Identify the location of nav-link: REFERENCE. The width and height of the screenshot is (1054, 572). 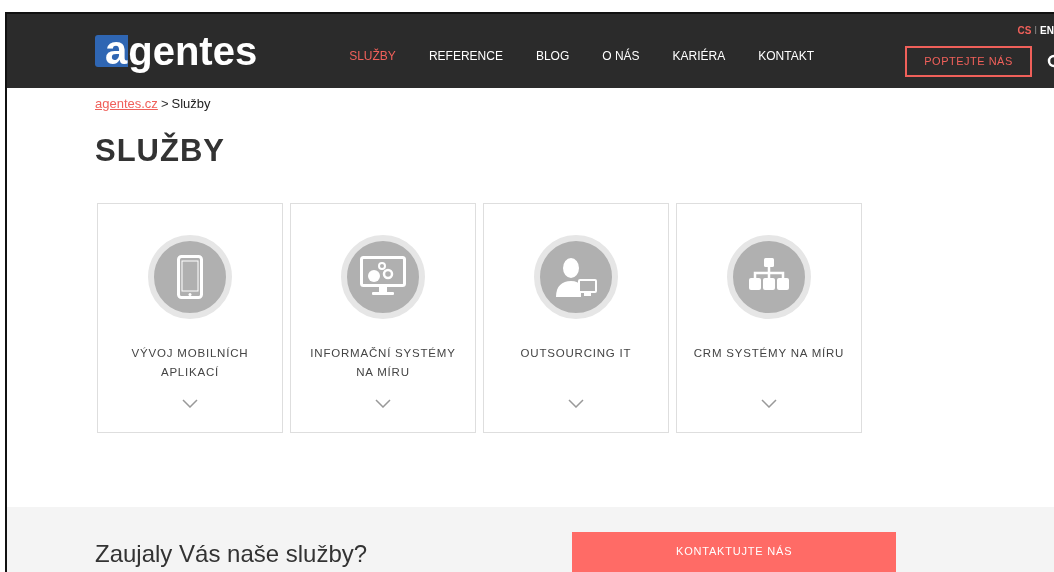
(465, 55).